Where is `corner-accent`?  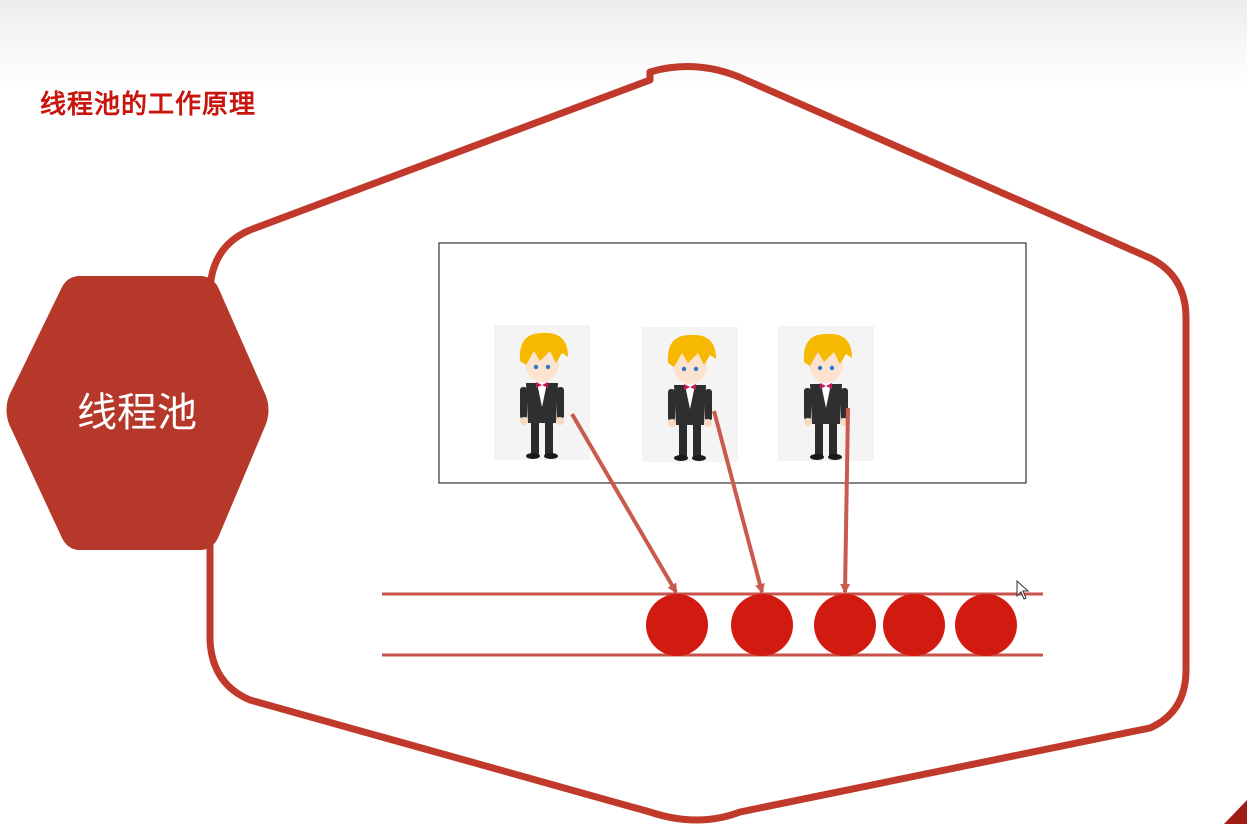 corner-accent is located at coordinates (1235, 812).